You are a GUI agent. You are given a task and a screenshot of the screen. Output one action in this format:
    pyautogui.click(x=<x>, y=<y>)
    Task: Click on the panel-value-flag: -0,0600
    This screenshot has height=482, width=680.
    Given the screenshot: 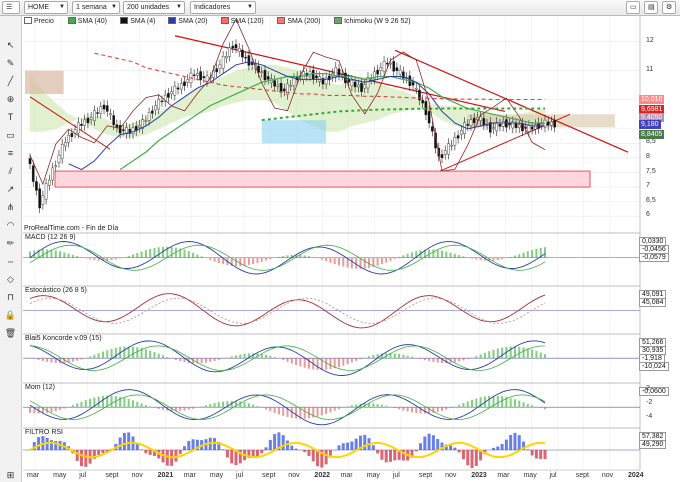 What is the action you would take?
    pyautogui.click(x=654, y=391)
    